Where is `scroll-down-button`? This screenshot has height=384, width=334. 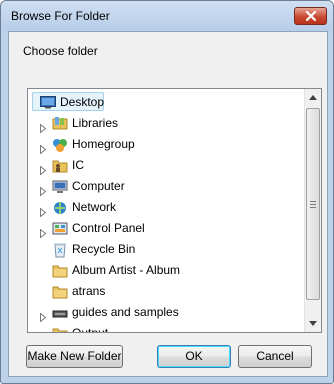
scroll-down-button is located at coordinates (313, 323).